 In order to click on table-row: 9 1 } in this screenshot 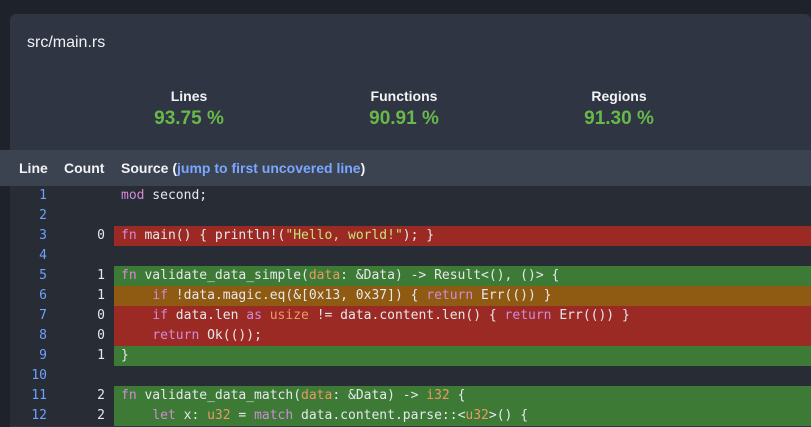, I will do `click(410, 356)`.